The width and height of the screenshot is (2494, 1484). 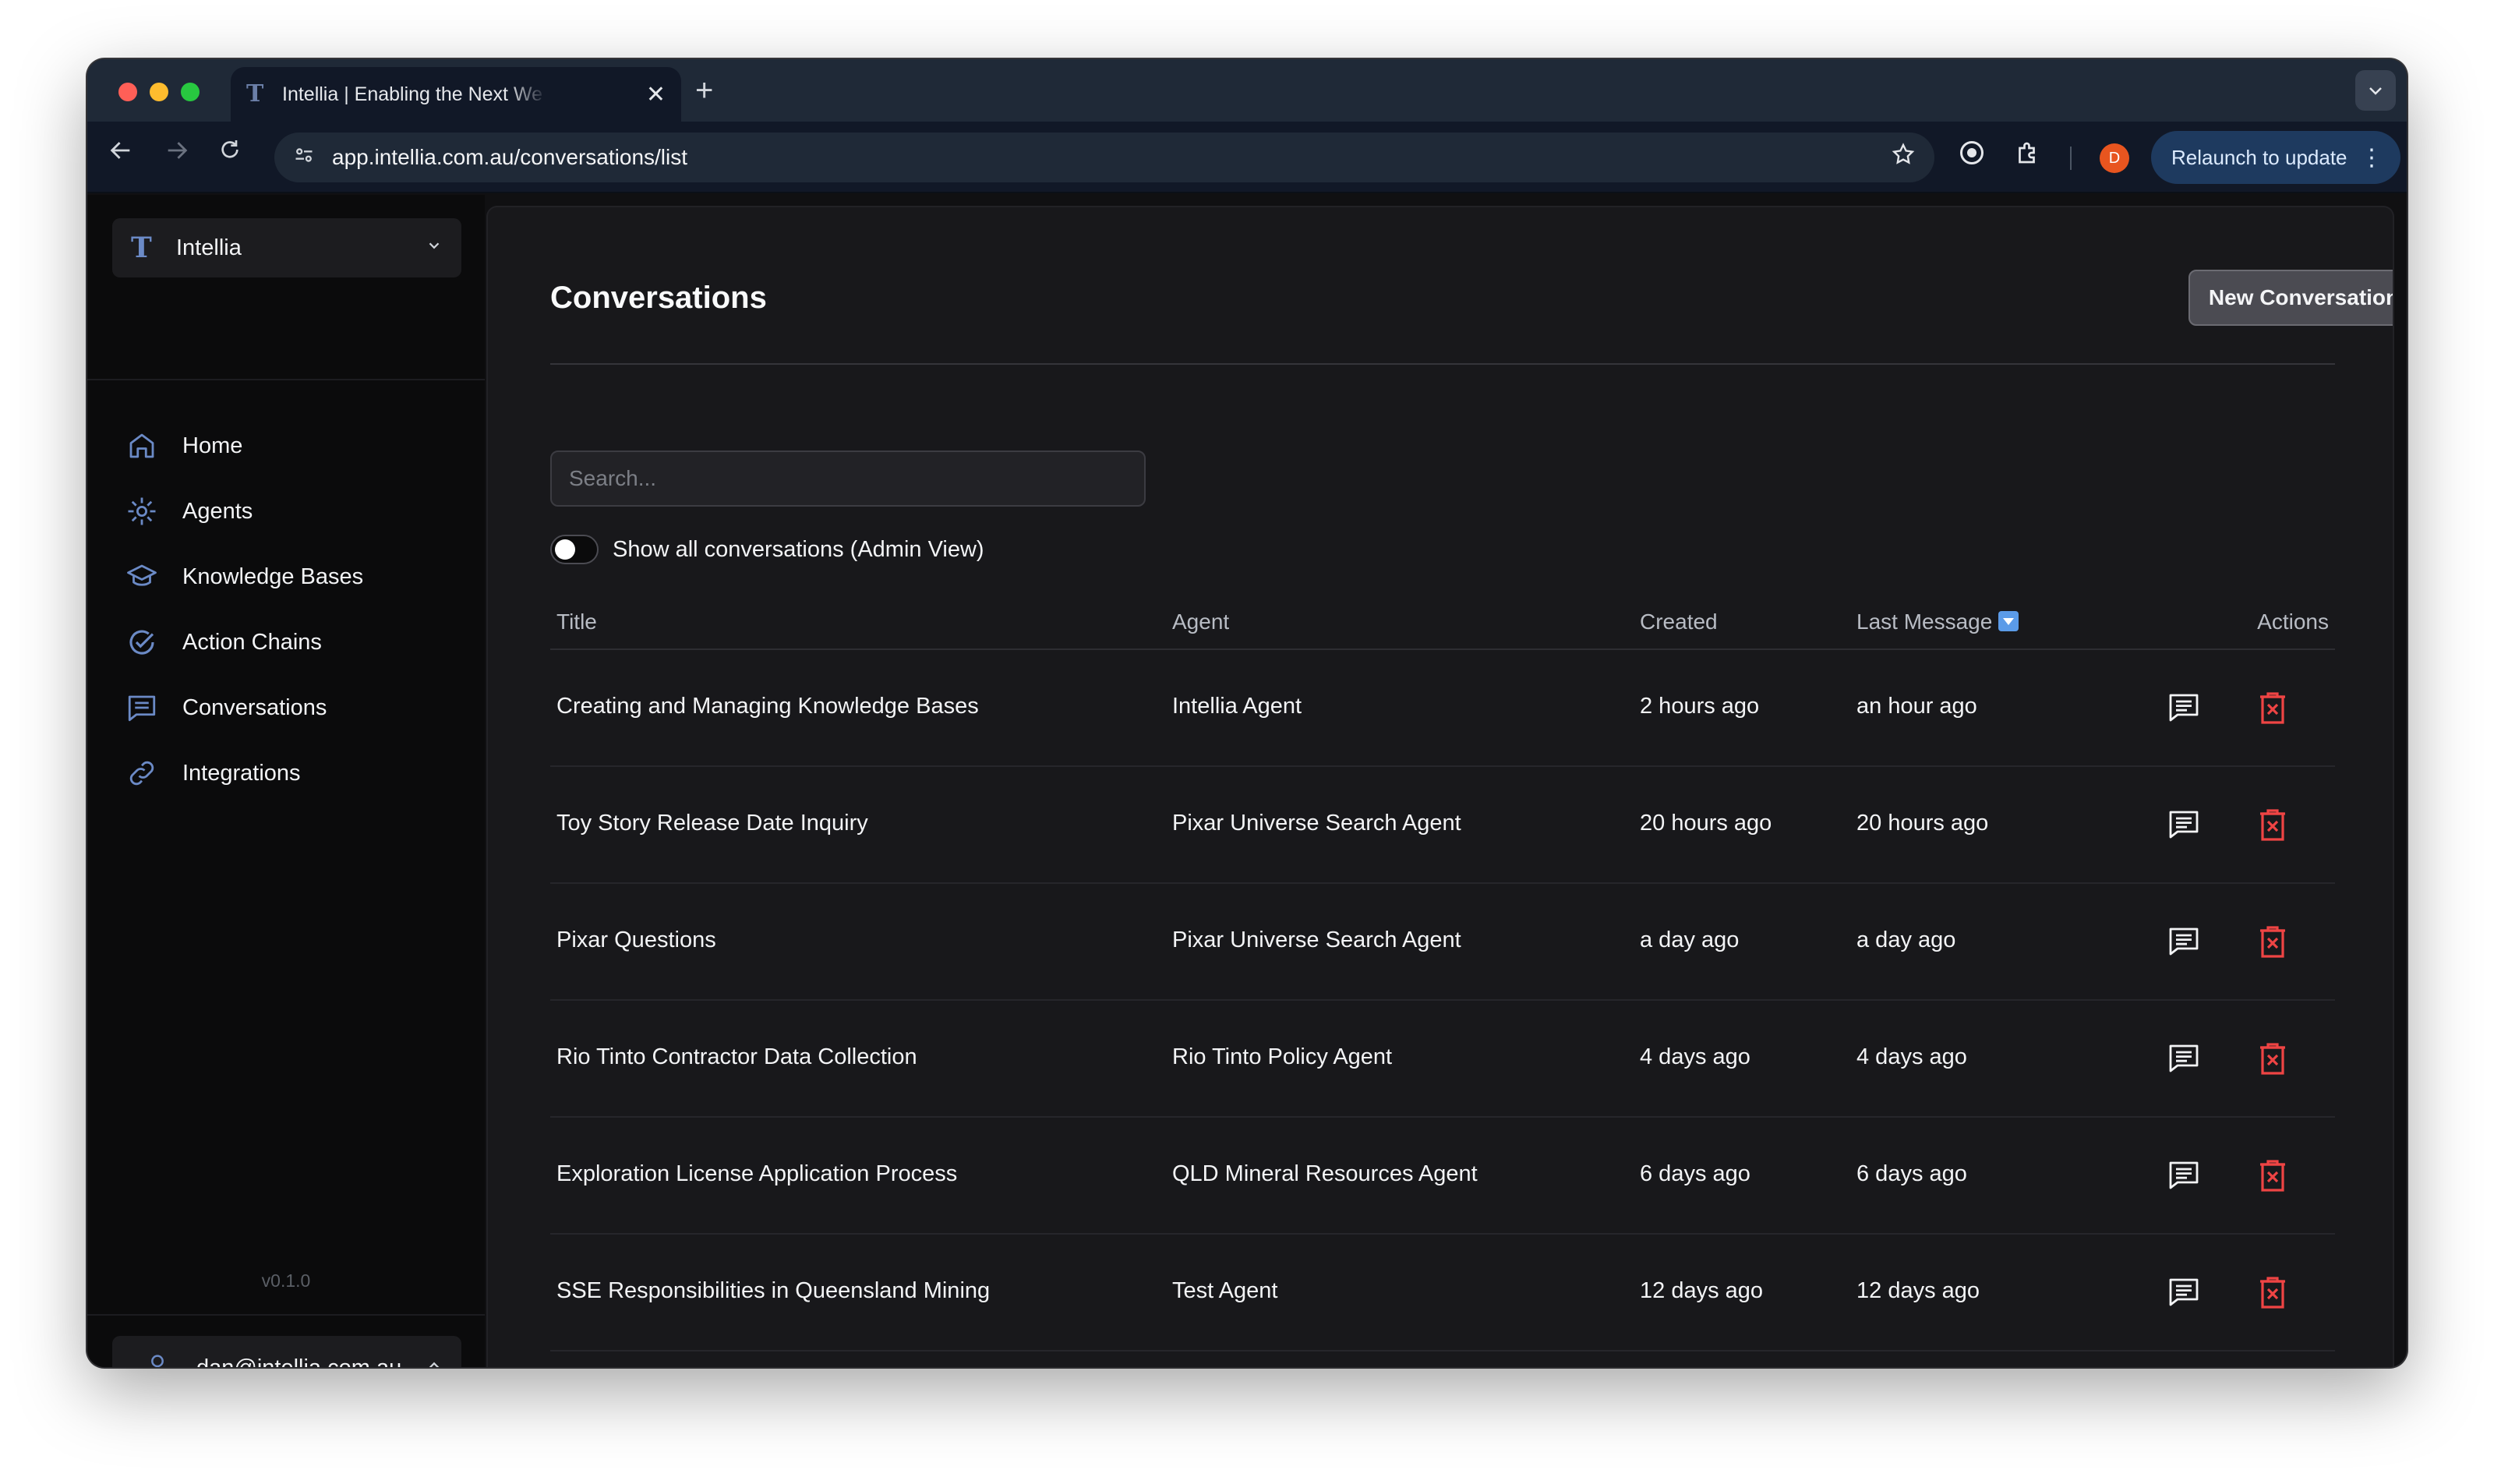 I want to click on sidebar-item-label: Knowledge Bases, so click(x=273, y=576).